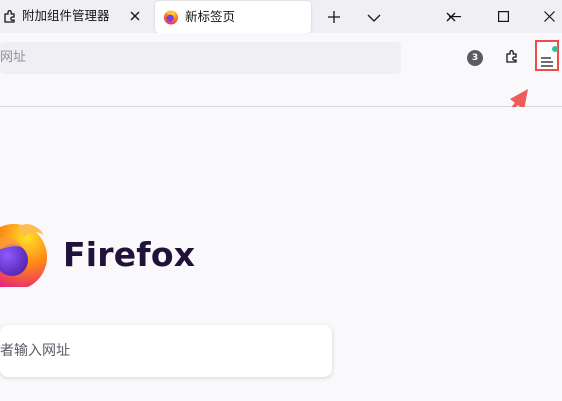  What do you see at coordinates (503, 16) in the screenshot?
I see `maximize-button` at bounding box center [503, 16].